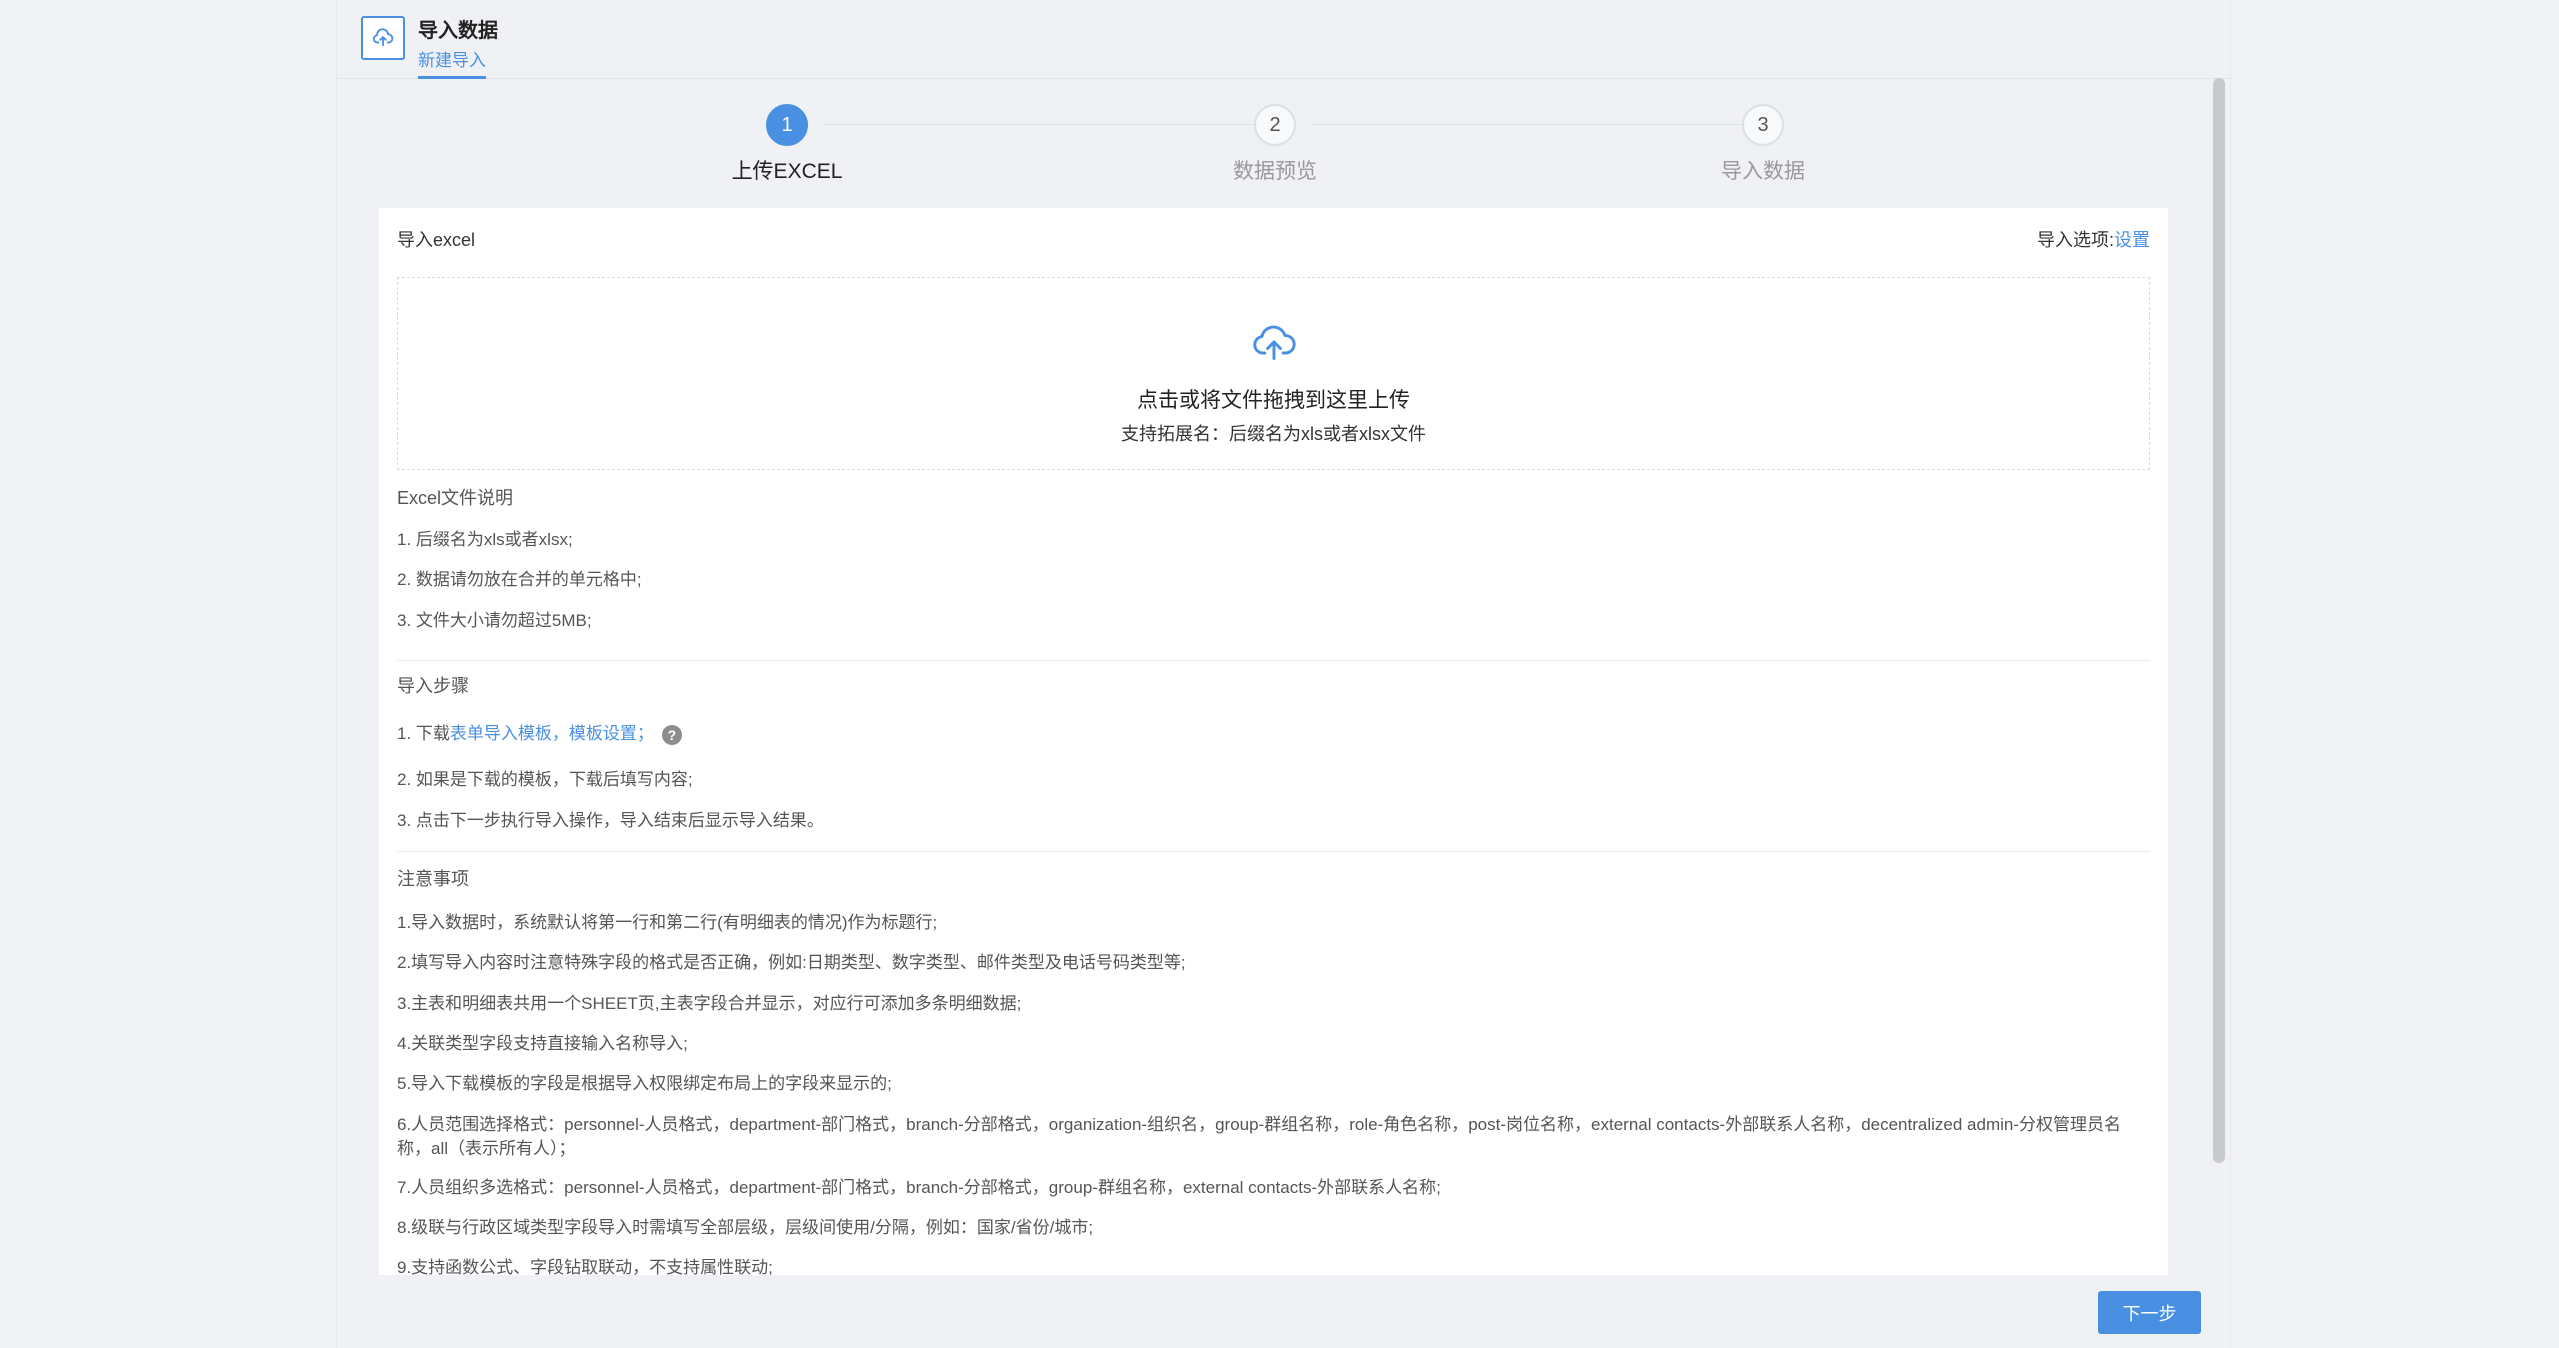 The width and height of the screenshot is (2559, 1348). What do you see at coordinates (494, 620) in the screenshot?
I see `list-item: 3. 文件大小请勿超过5MB;` at bounding box center [494, 620].